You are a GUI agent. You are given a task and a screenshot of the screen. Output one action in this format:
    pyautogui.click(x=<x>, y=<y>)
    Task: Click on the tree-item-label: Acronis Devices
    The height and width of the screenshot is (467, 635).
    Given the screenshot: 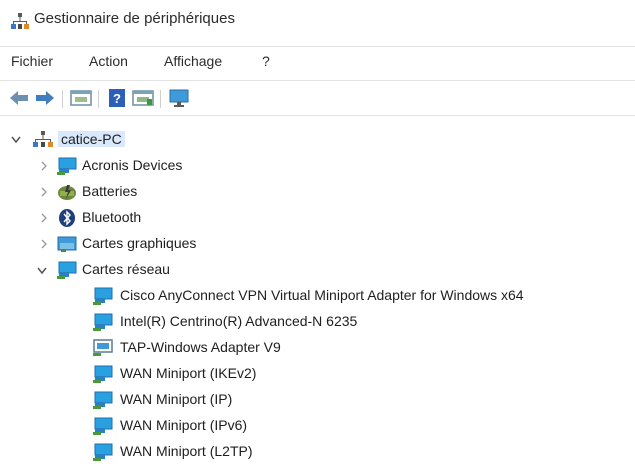 What is the action you would take?
    pyautogui.click(x=132, y=165)
    